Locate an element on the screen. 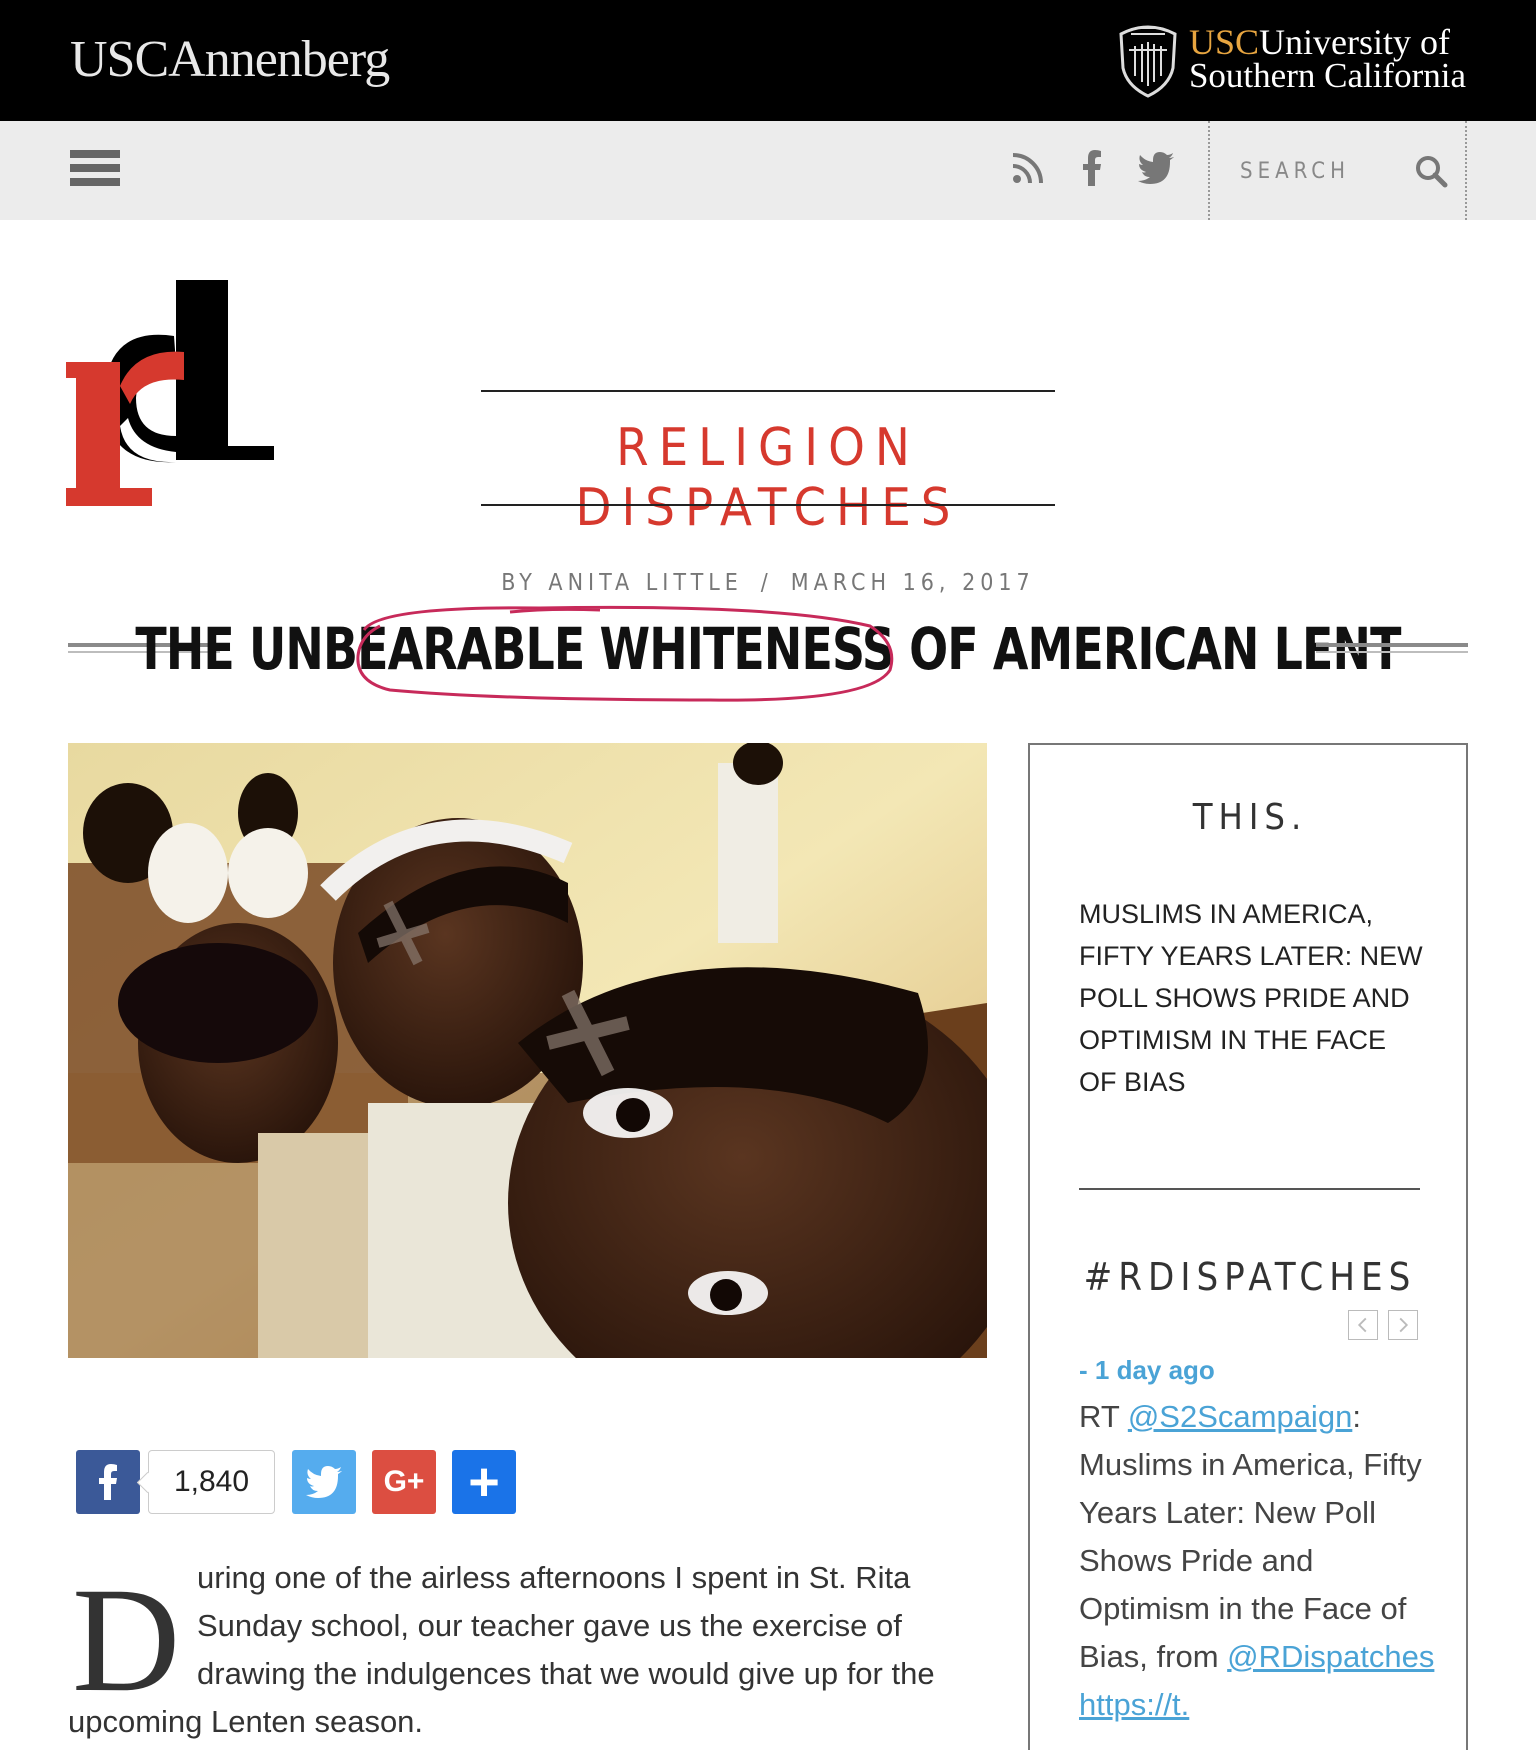 The height and width of the screenshot is (1750, 1536). masthead-top-rule is located at coordinates (768, 391).